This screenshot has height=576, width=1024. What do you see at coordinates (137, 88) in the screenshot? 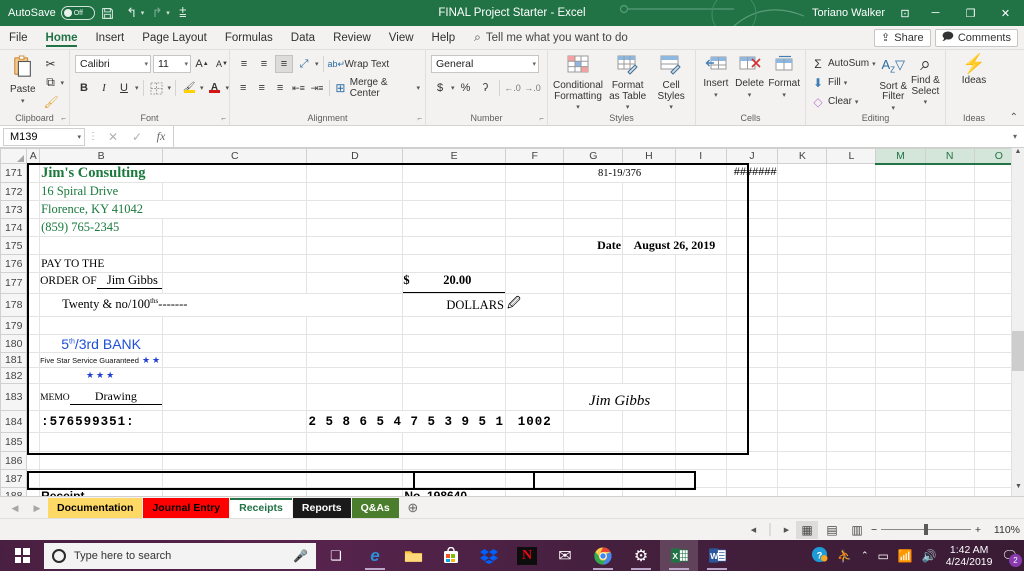
I see `underline-dropdown-icon: ▾` at bounding box center [137, 88].